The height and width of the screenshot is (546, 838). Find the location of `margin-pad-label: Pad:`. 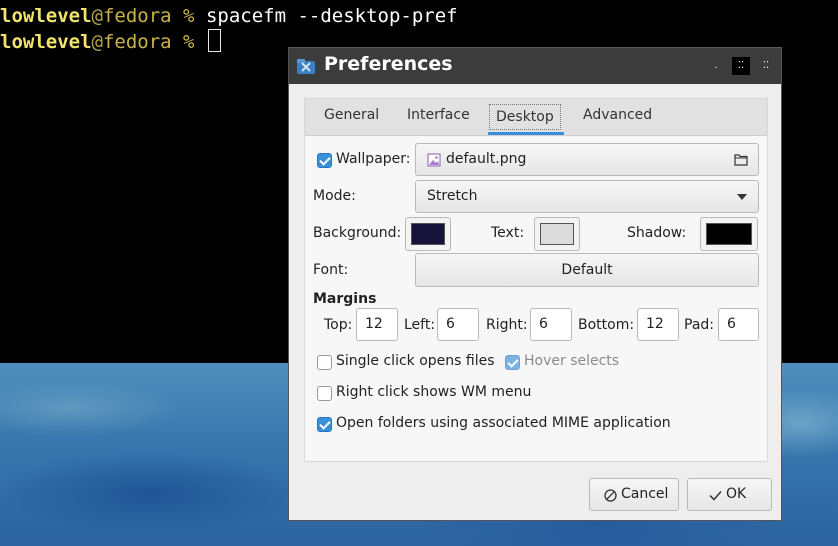

margin-pad-label: Pad: is located at coordinates (699, 325).